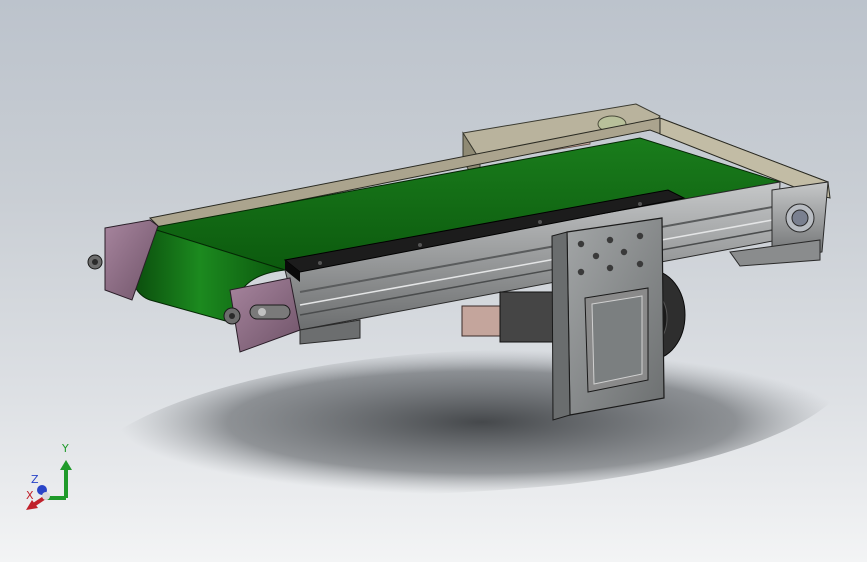 This screenshot has height=562, width=867. Describe the element at coordinates (608, 319) in the screenshot. I see `mounting-bracket` at that location.